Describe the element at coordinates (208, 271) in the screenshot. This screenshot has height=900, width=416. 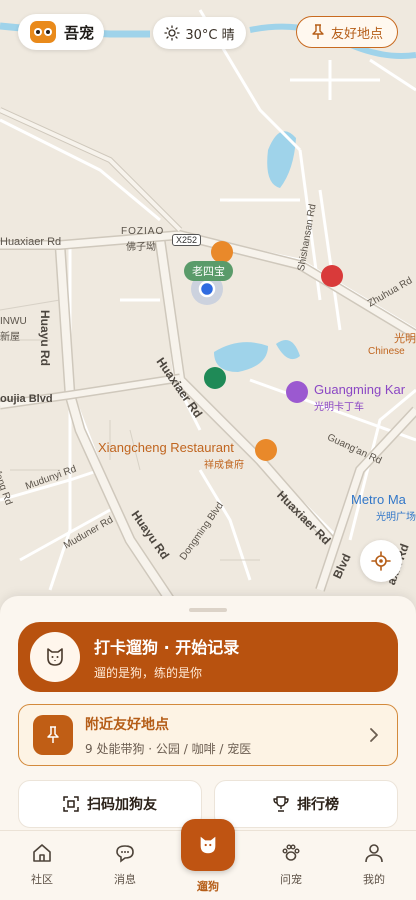
I see `poi-bubble: 老四宝` at that location.